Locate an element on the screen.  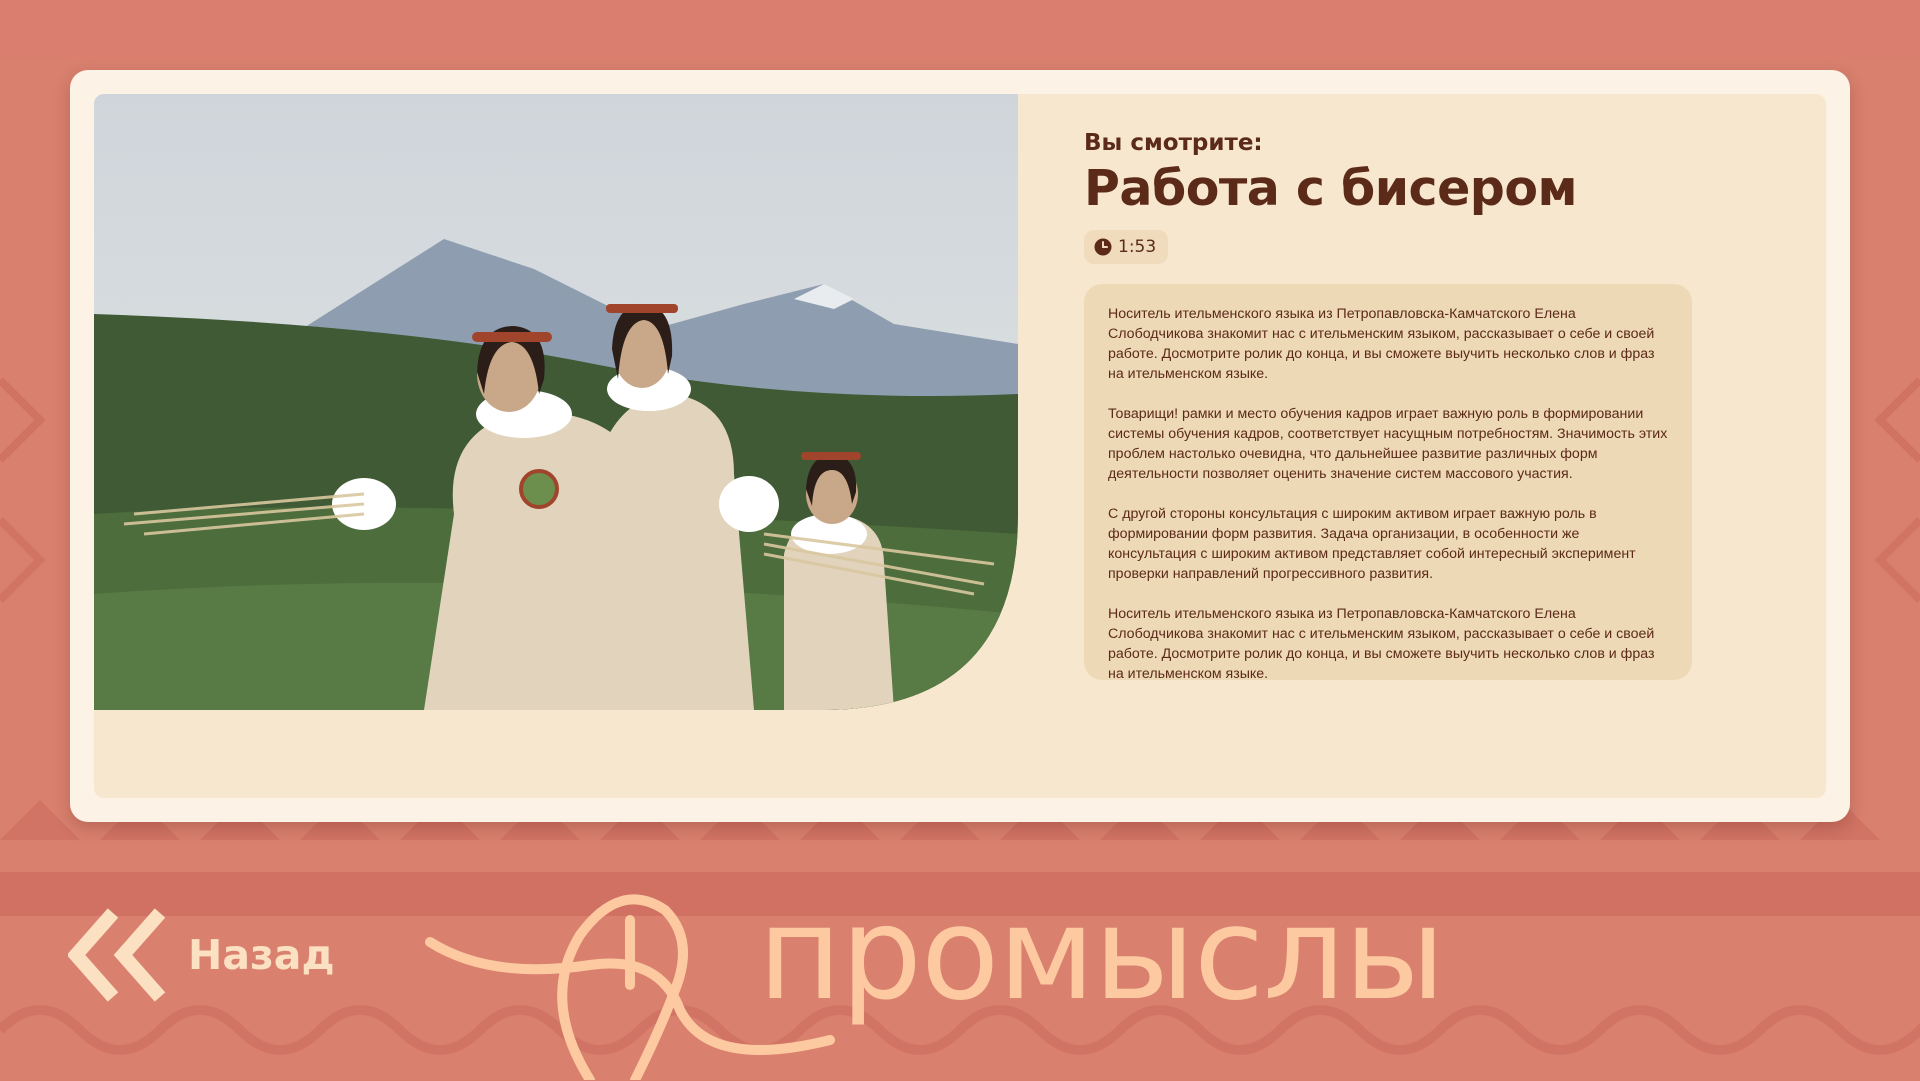
back-button: Назад is located at coordinates (201, 955).